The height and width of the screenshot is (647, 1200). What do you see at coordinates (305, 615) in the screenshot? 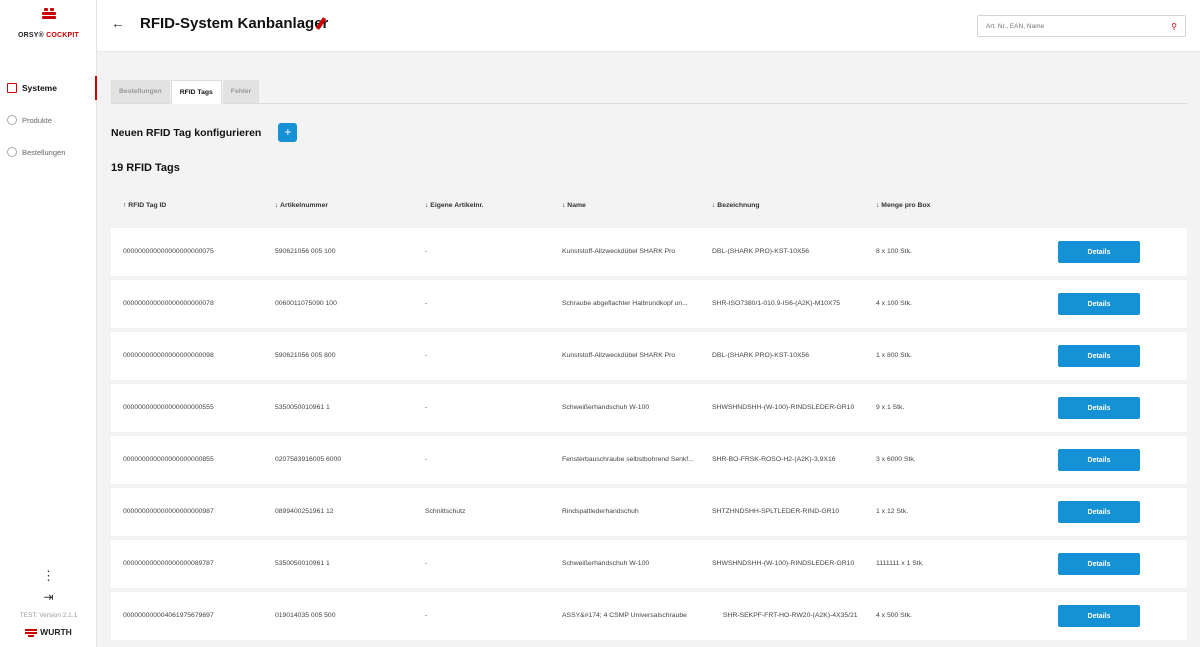
I see `cell-artikelnummer: 019014035 005 500` at bounding box center [305, 615].